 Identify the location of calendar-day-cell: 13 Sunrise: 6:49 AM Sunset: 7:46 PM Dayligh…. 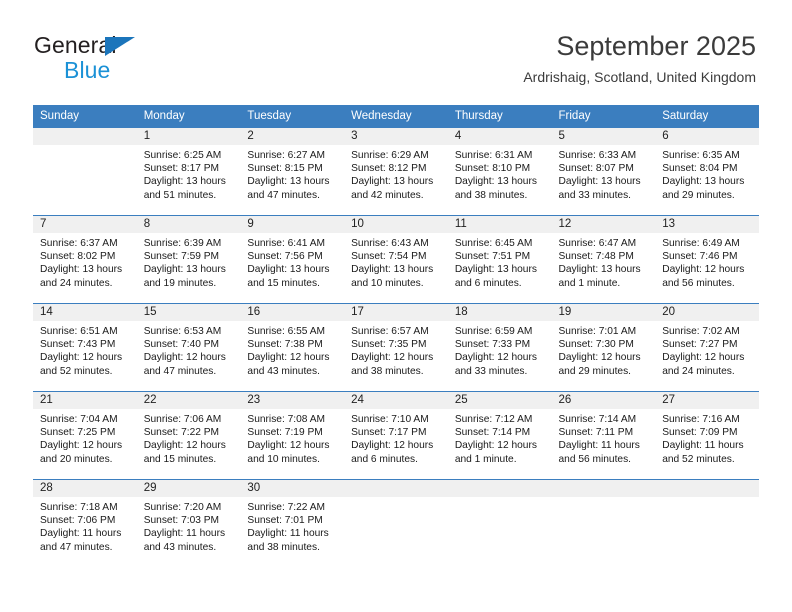
(707, 259).